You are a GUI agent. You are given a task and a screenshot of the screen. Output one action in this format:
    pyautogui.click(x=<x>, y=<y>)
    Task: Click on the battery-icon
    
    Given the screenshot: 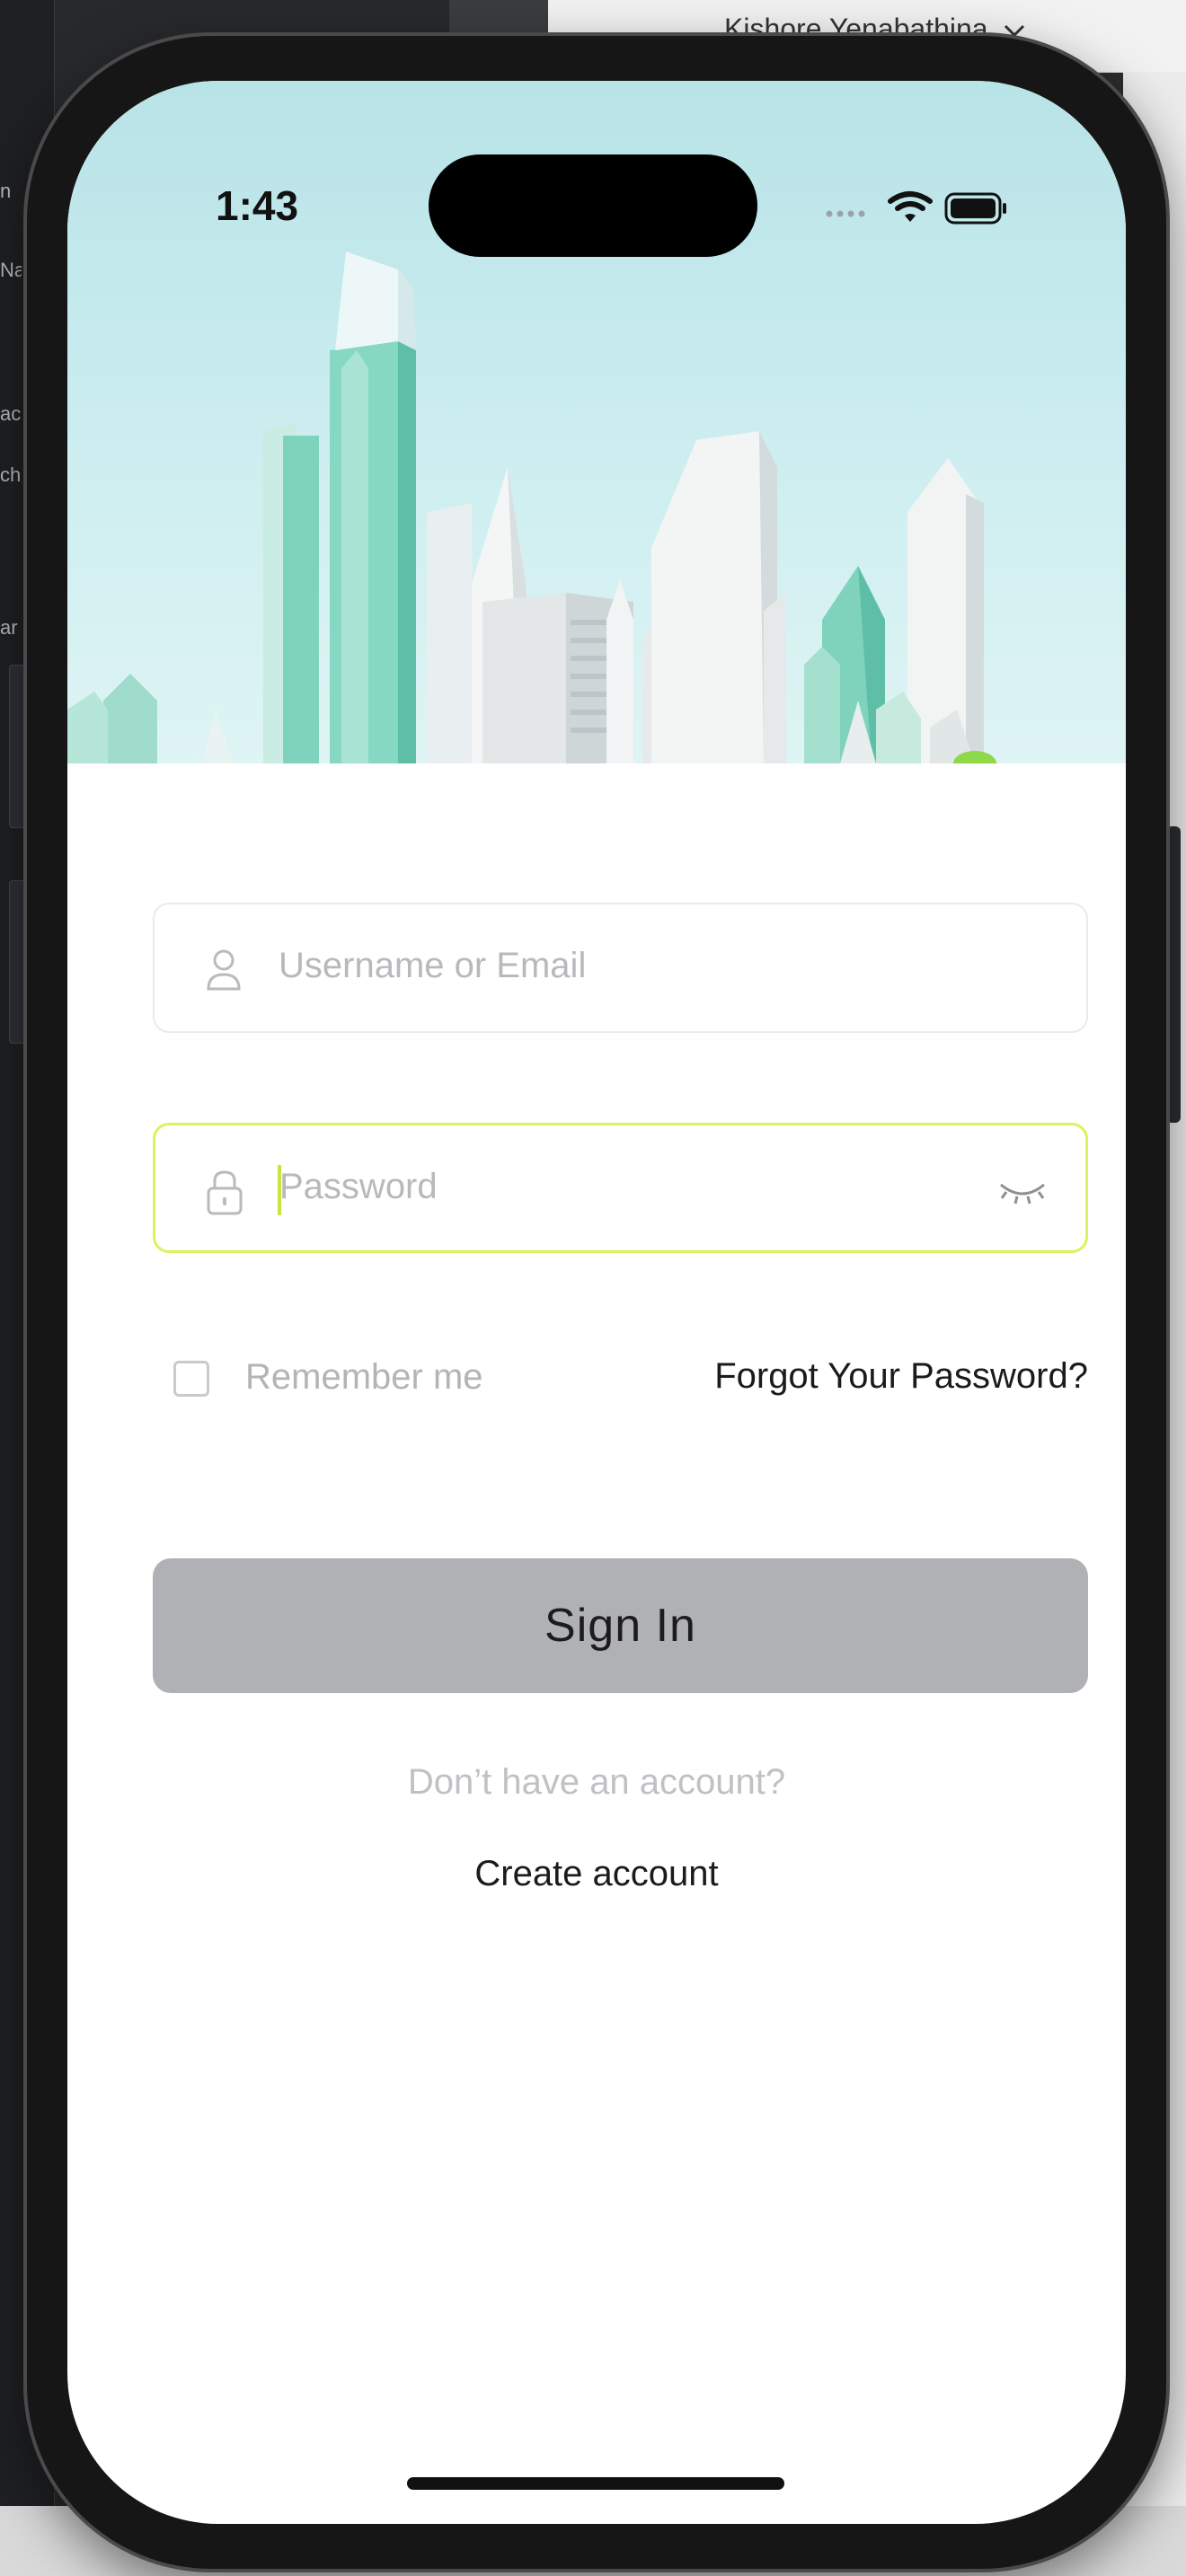 What is the action you would take?
    pyautogui.click(x=975, y=208)
    